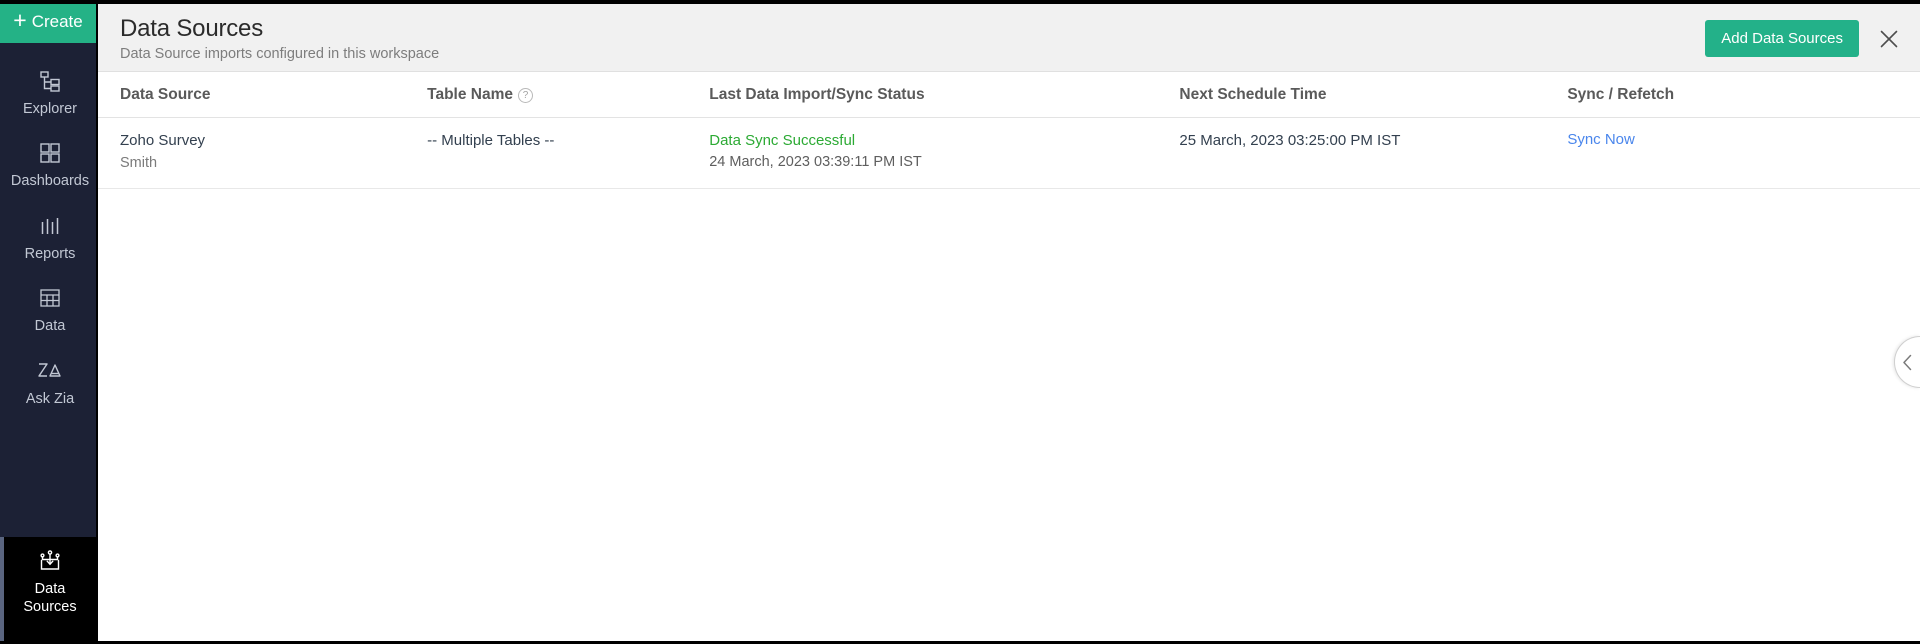  I want to click on sidebar-item-data-sources: Data Sources, so click(48, 589).